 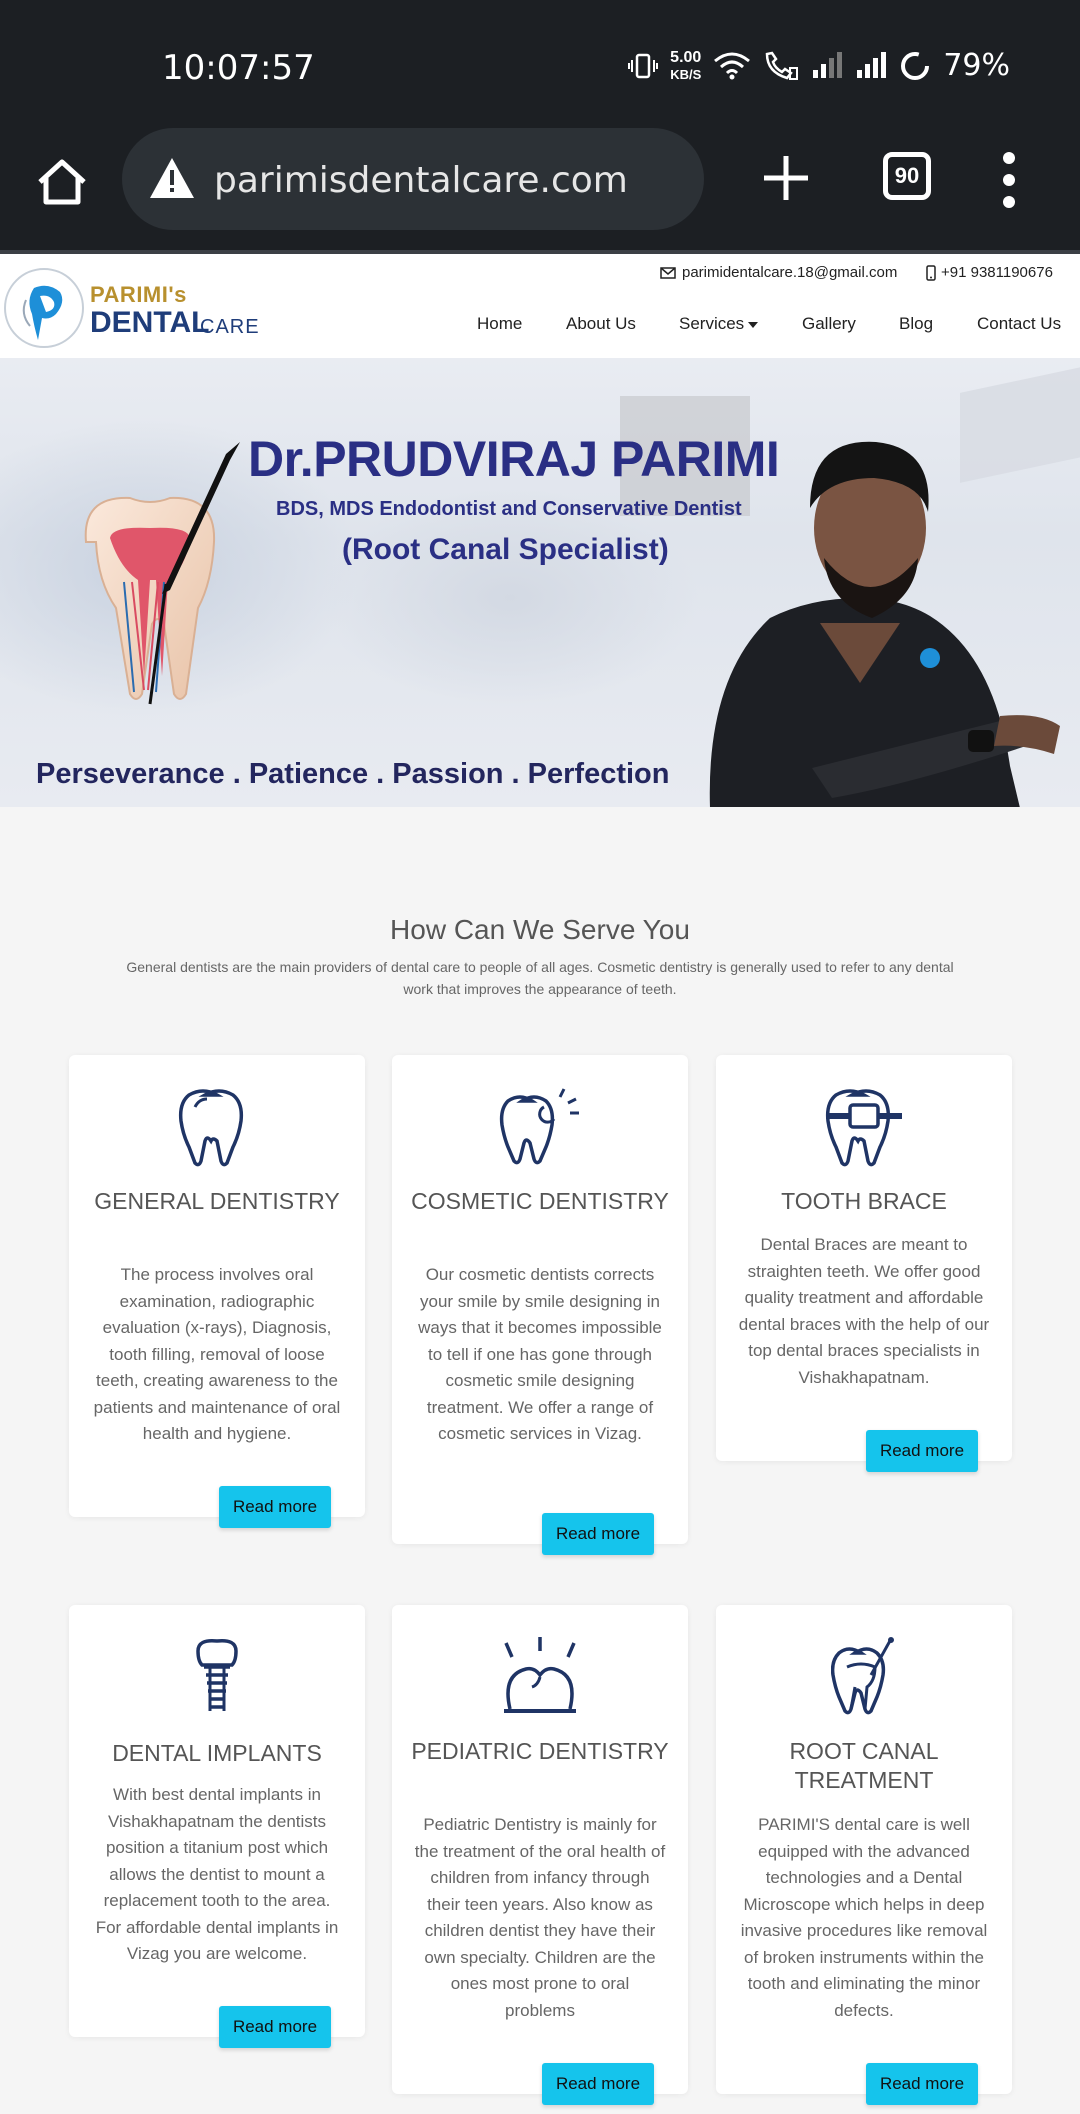 I want to click on network-speed: 5.00 KB/S, so click(x=686, y=65).